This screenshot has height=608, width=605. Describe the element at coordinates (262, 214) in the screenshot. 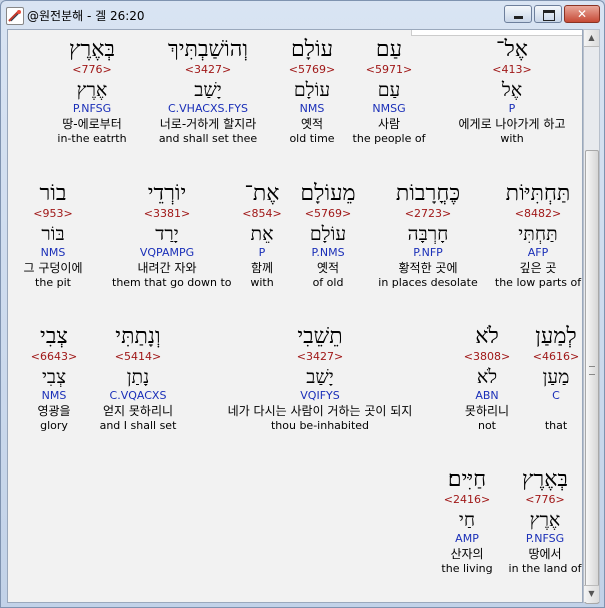

I see `strong-number: <854>` at that location.